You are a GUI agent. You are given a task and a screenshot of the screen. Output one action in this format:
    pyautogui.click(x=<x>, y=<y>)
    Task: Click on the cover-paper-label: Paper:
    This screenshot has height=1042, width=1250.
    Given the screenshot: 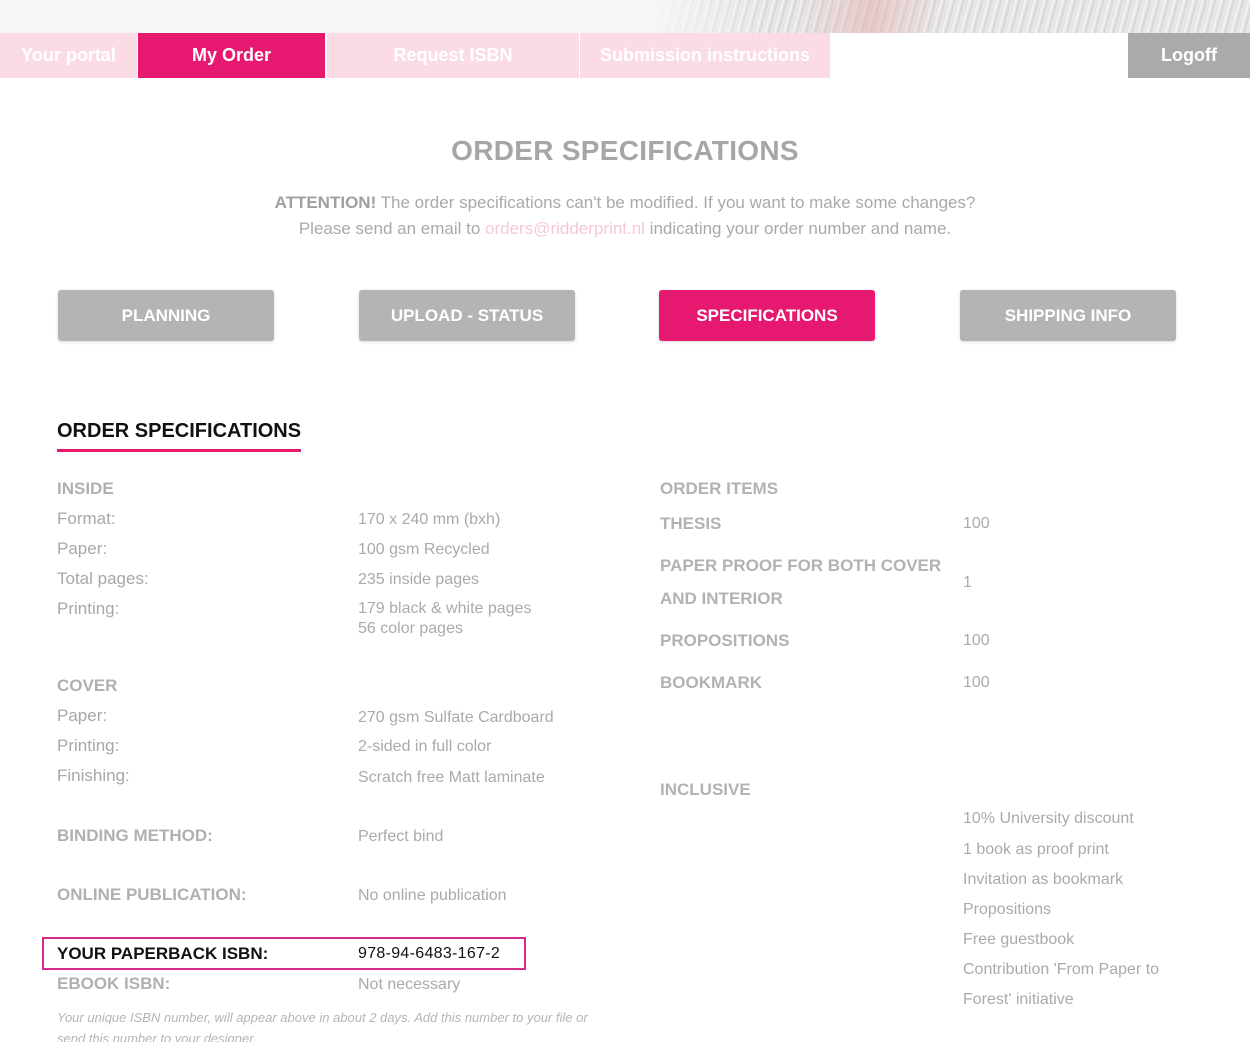 What is the action you would take?
    pyautogui.click(x=82, y=715)
    